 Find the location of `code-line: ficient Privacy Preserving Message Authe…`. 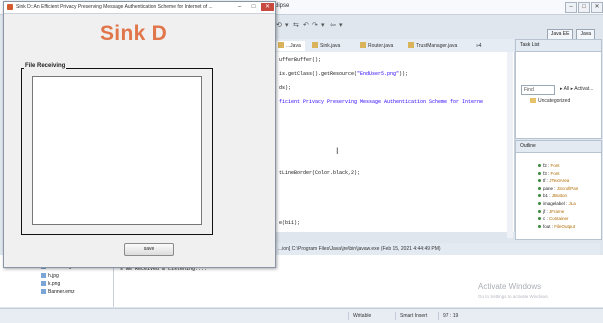

code-line: ficient Privacy Preserving Message Authe… is located at coordinates (381, 102).